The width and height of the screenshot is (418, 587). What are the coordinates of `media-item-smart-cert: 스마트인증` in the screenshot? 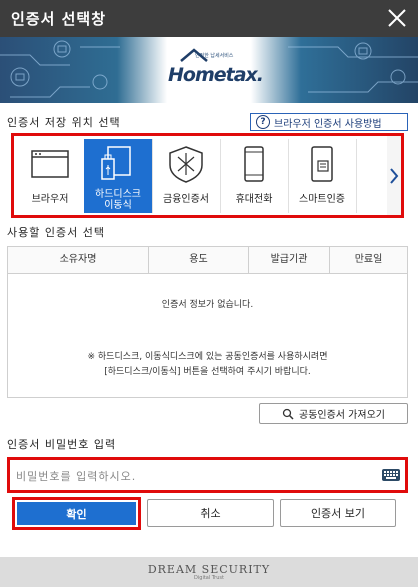 It's located at (322, 176).